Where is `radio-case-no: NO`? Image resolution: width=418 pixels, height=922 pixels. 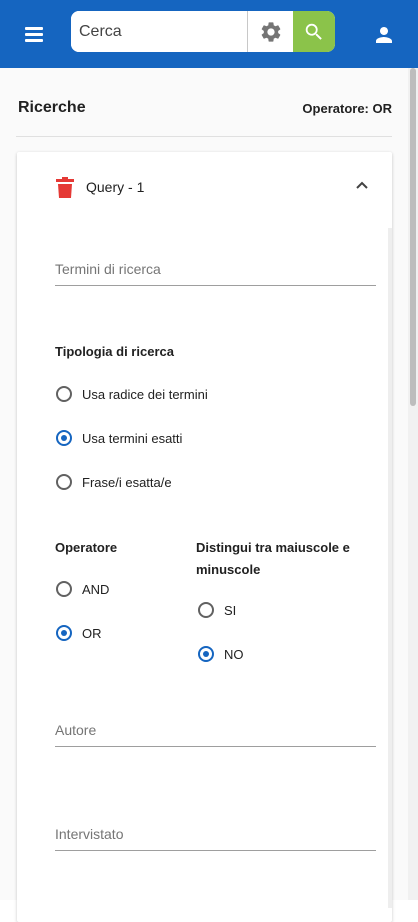 radio-case-no: NO is located at coordinates (221, 654).